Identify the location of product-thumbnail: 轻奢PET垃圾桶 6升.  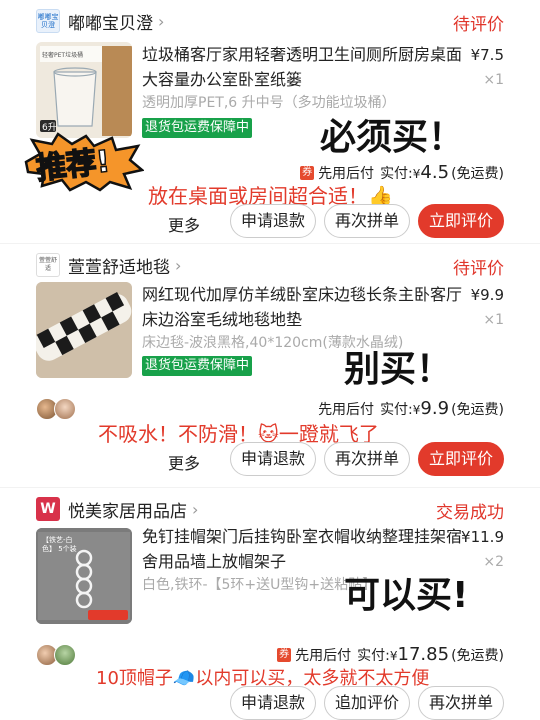
(84, 90).